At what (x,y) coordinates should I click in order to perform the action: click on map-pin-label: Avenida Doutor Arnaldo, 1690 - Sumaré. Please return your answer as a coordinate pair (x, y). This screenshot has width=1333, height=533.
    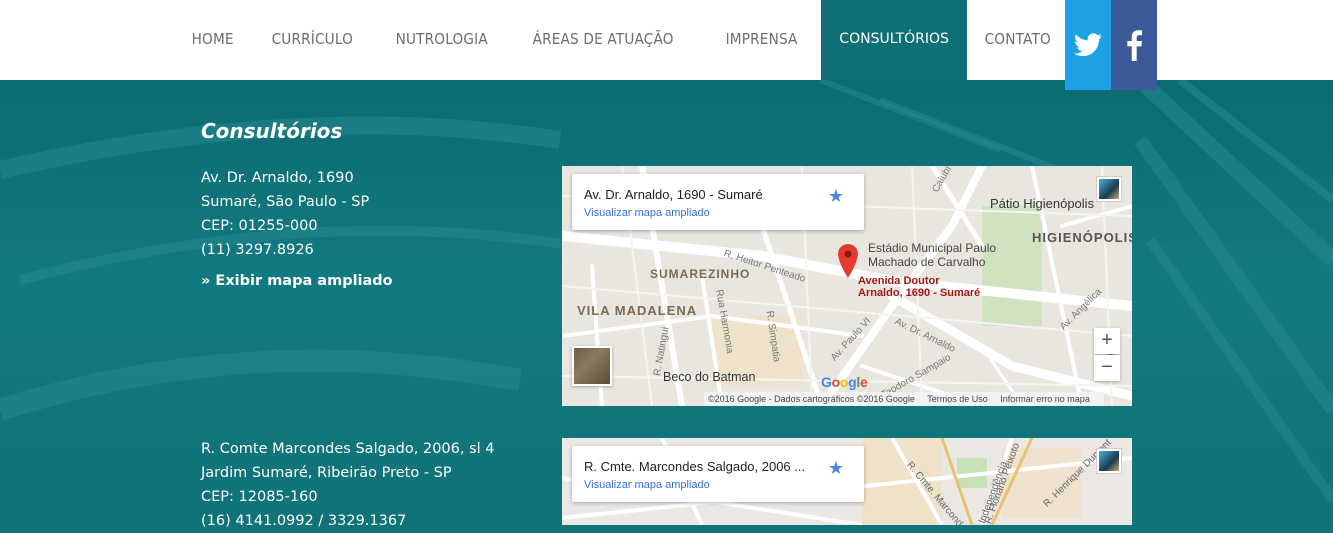
    Looking at the image, I should click on (919, 287).